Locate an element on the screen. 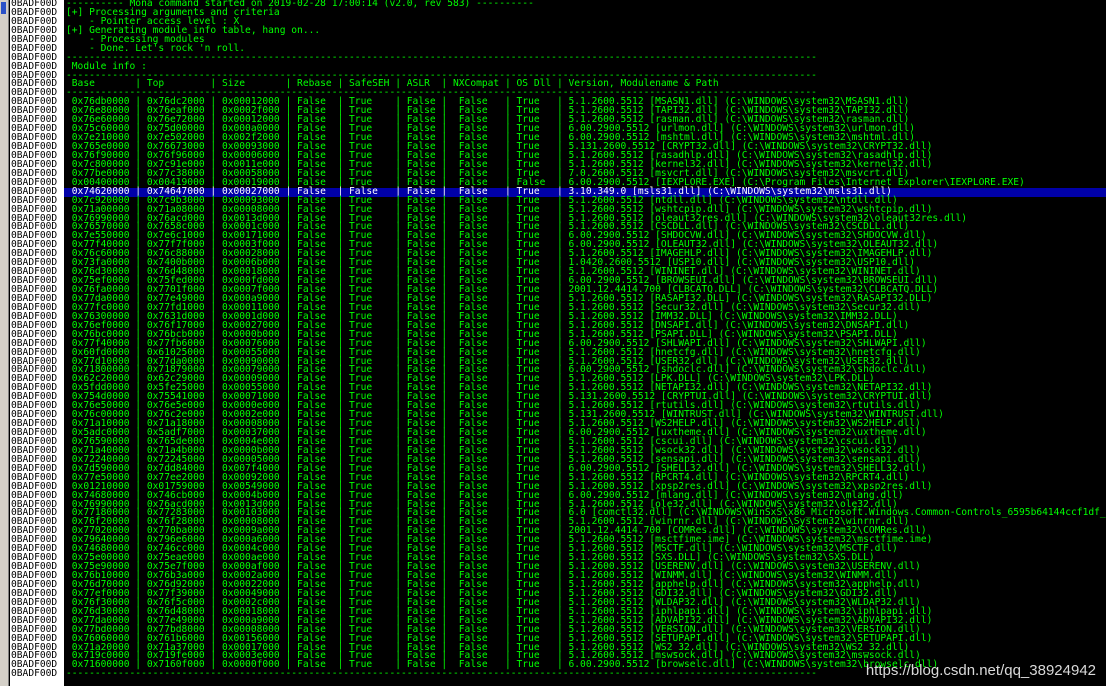 This screenshot has width=1106, height=686. scrollbar is located at coordinates (4, 343).